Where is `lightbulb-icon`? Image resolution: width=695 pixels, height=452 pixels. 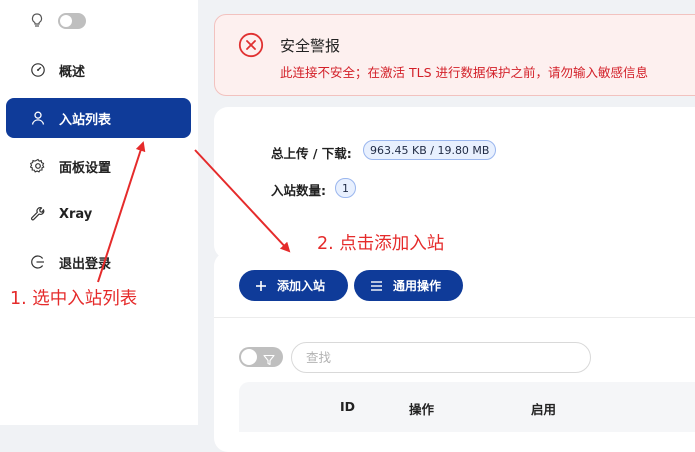
lightbulb-icon is located at coordinates (37, 21).